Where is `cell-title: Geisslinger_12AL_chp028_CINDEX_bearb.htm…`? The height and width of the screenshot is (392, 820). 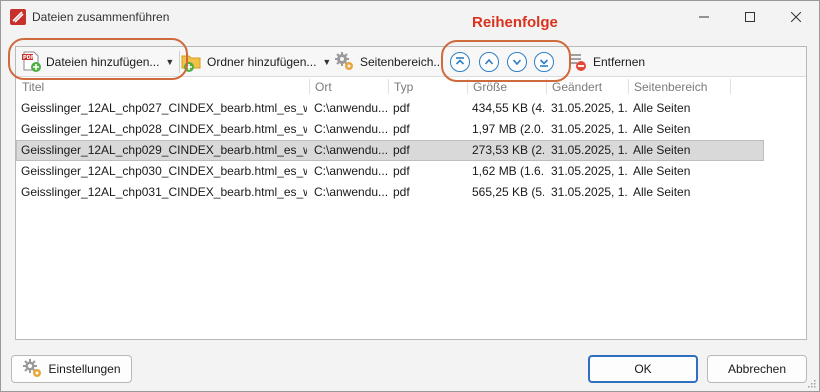
cell-title: Geisslinger_12AL_chp028_CINDEX_bearb.htm… is located at coordinates (164, 129).